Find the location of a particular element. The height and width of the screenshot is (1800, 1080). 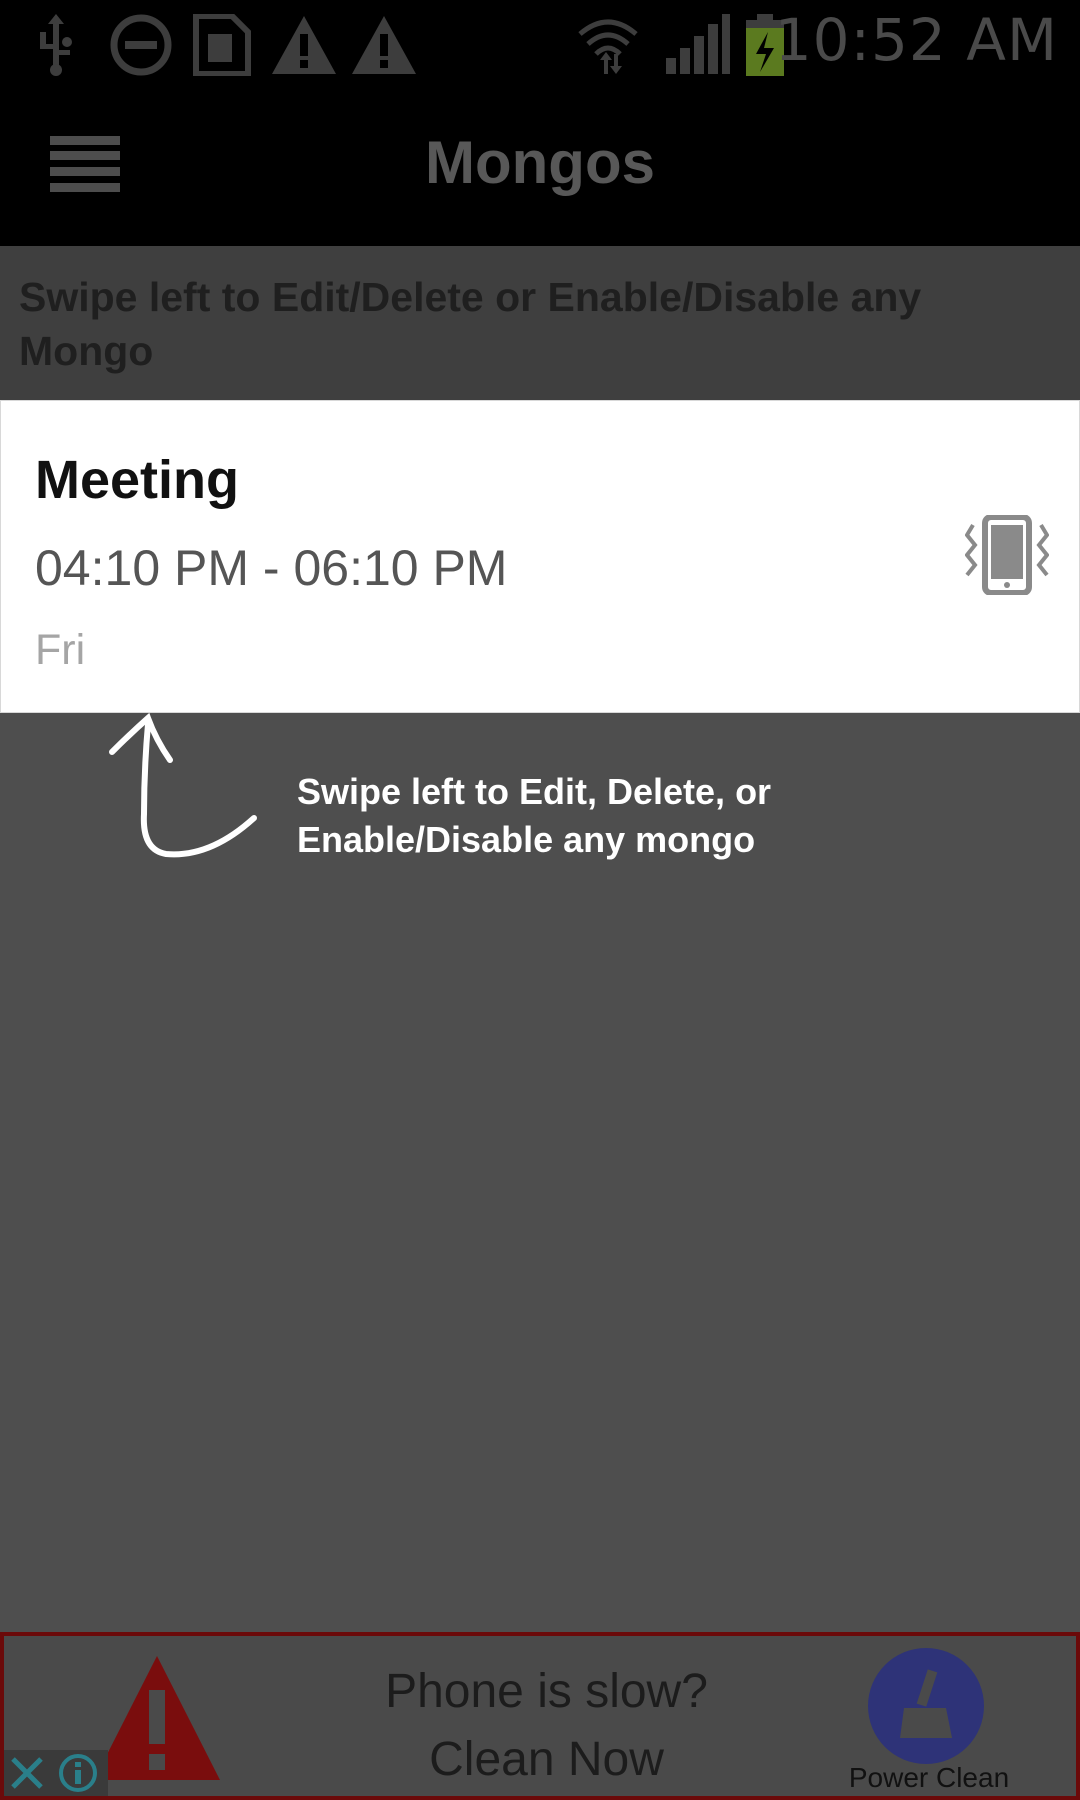

page-title: Mongos is located at coordinates (540, 162).